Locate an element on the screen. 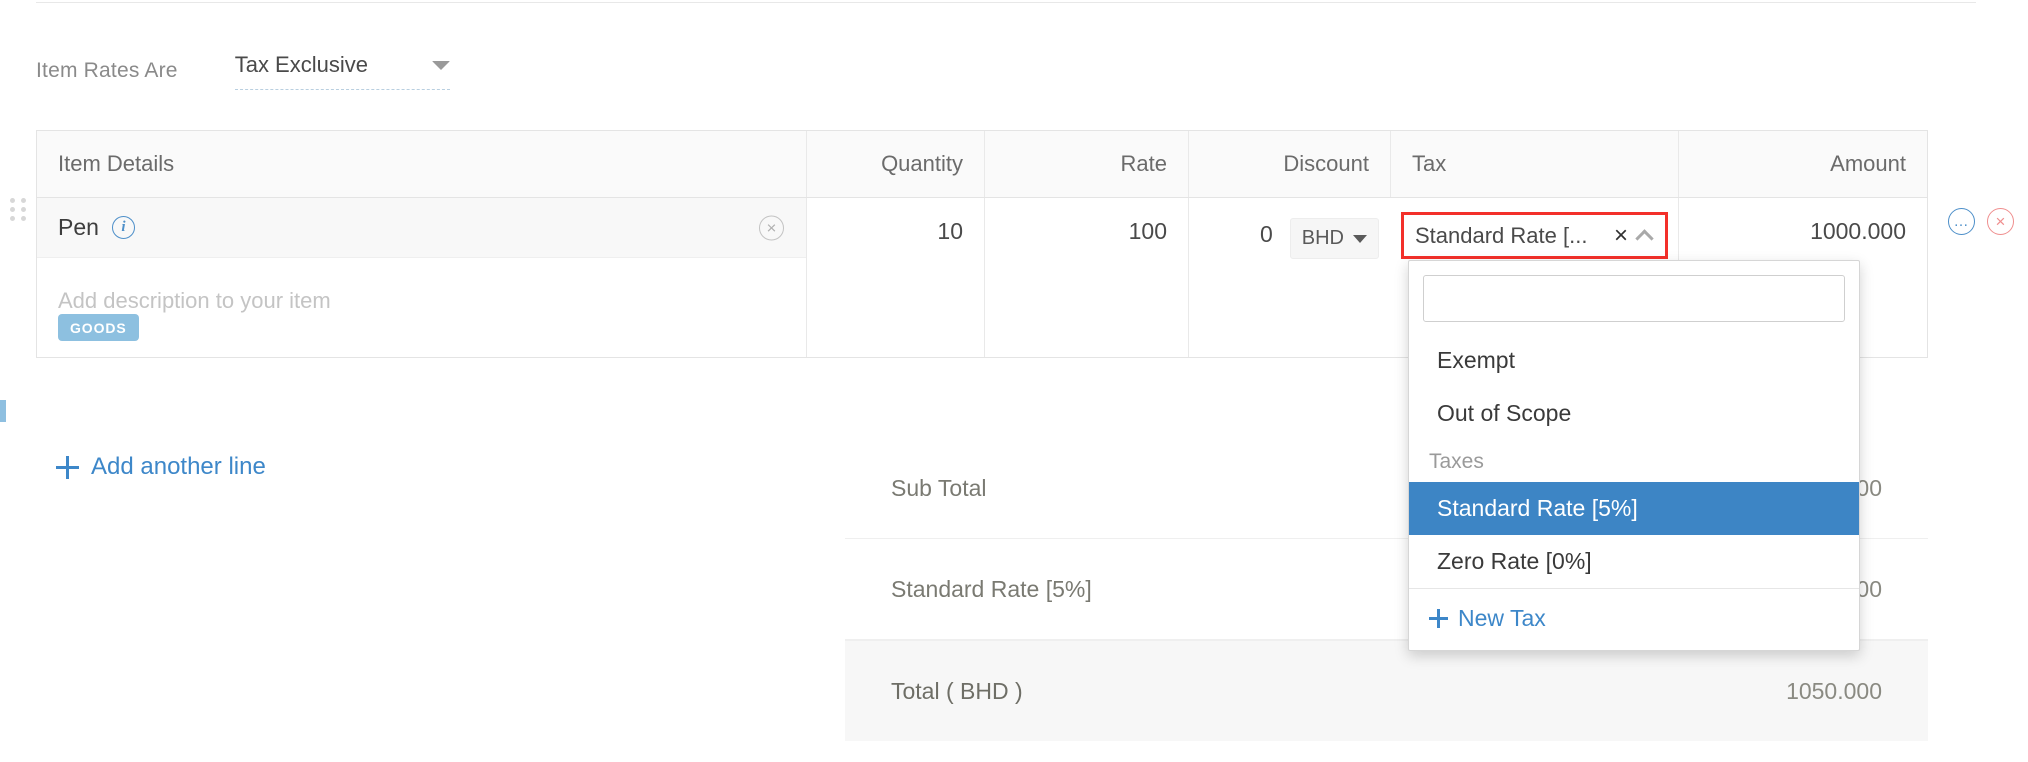  column-header-item-details: Item Details is located at coordinates (422, 164).